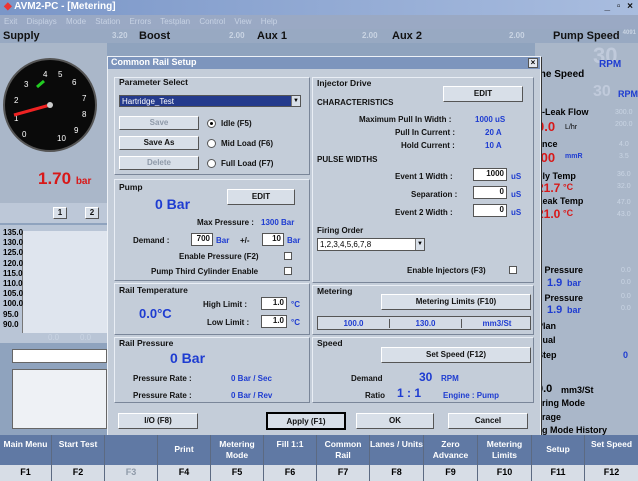 The width and height of the screenshot is (638, 481). What do you see at coordinates (321, 36) in the screenshot?
I see `gauge-headers: 3.20 Boost 2.00 Aux 1 2.00 Aux 2 2.00` at bounding box center [321, 36].